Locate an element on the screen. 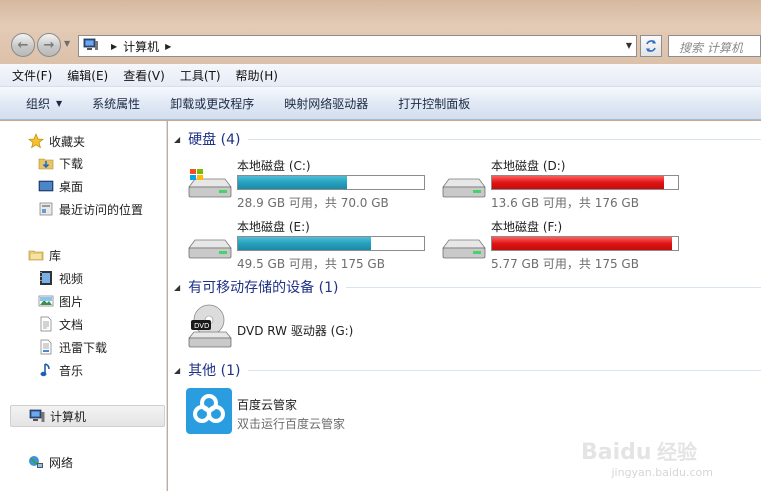  baidu-watermark: Baidu 经验 jingyan.baidu.com is located at coordinates (651, 457).